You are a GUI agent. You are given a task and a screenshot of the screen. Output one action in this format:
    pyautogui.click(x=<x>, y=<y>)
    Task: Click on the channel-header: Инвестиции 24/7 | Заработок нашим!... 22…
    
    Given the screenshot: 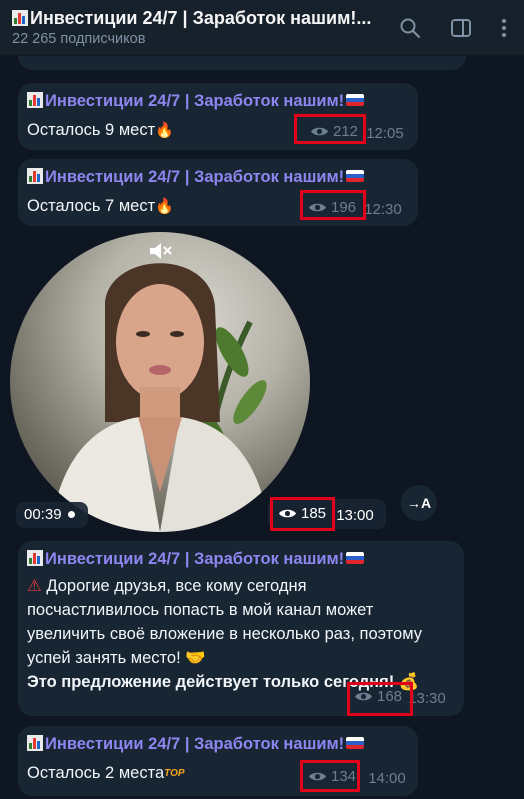 What is the action you would take?
    pyautogui.click(x=262, y=28)
    